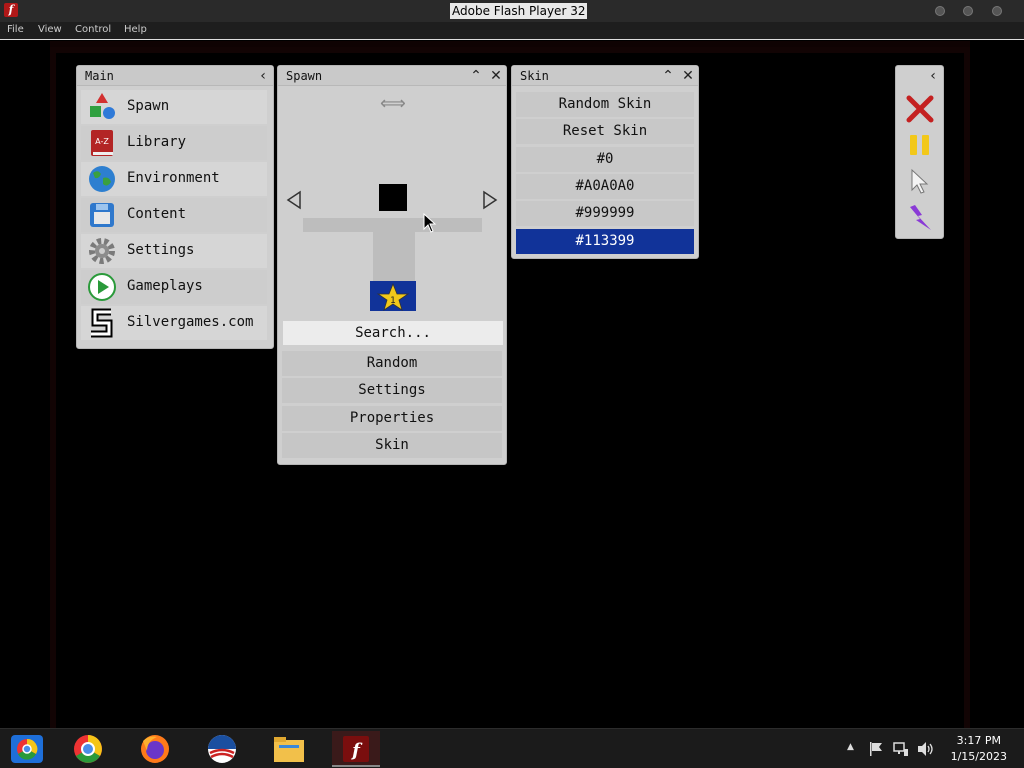  What do you see at coordinates (392, 363) in the screenshot?
I see `random-button: Random` at bounding box center [392, 363].